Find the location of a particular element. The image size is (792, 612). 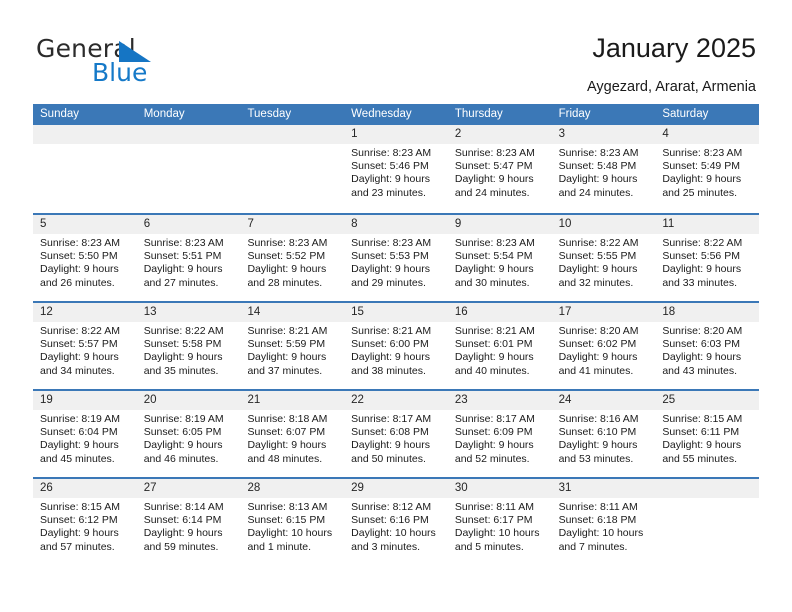

sunset-line: Sunset: 5:50 PM is located at coordinates (79, 256).